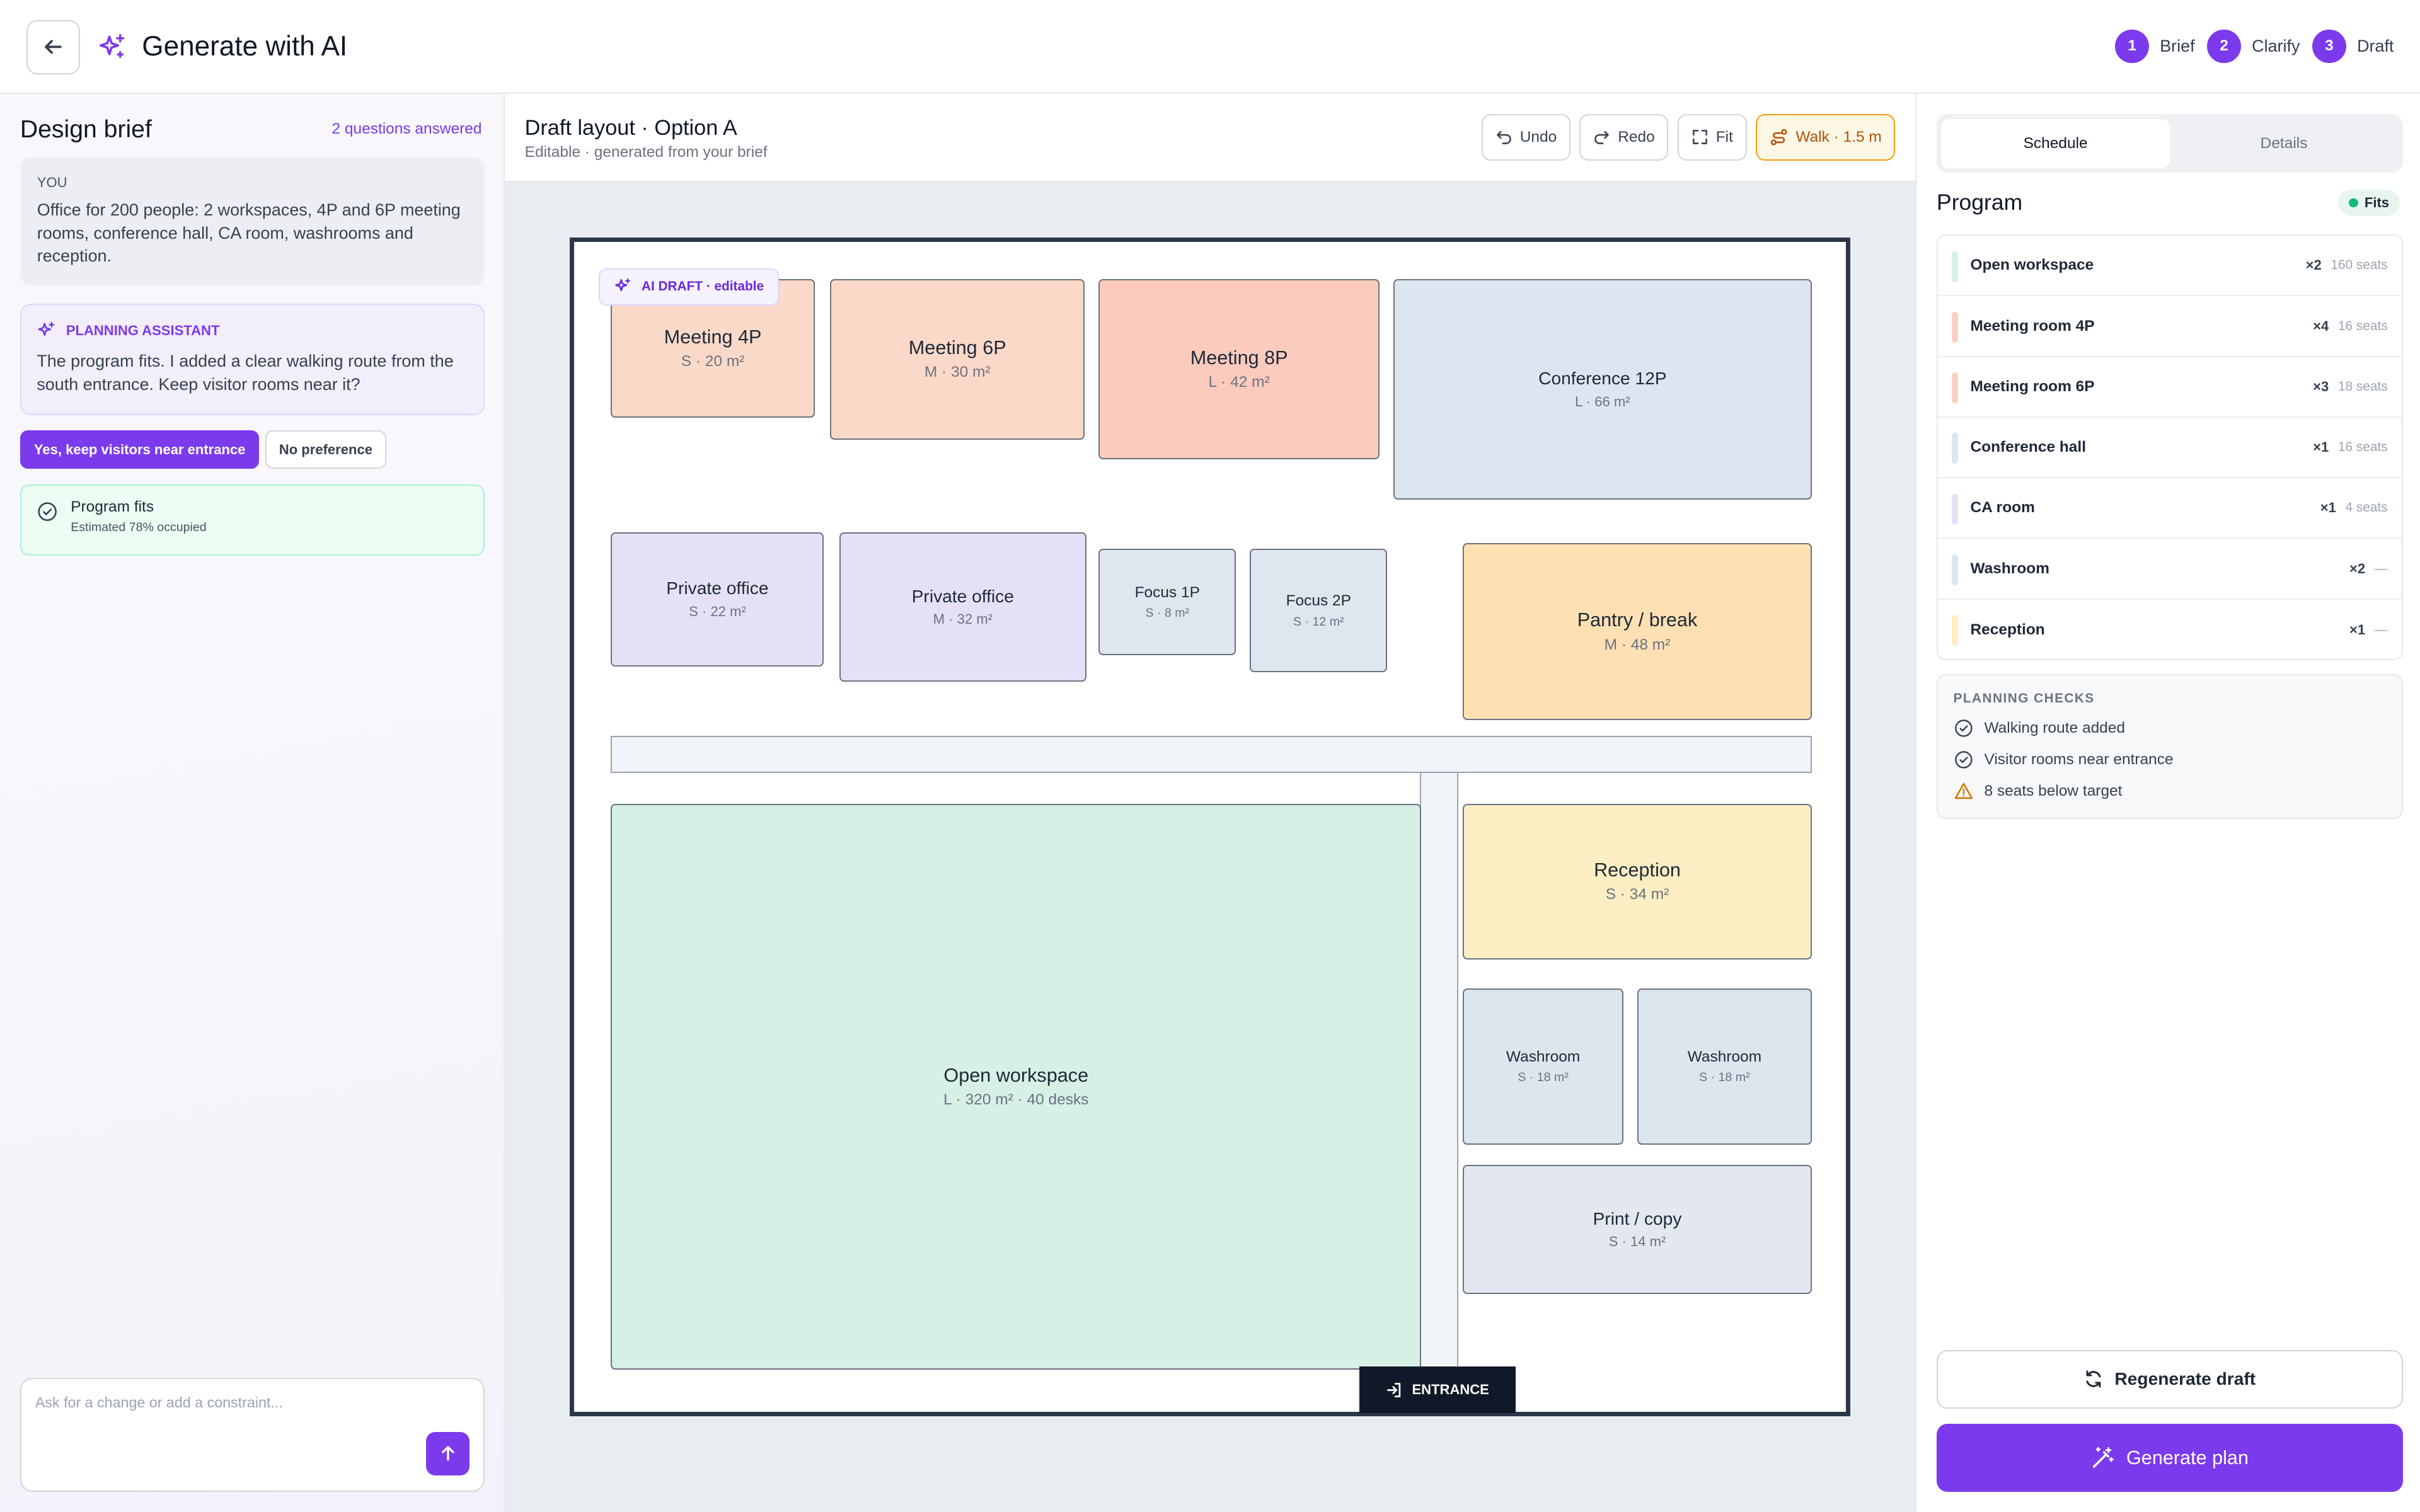 The height and width of the screenshot is (1512, 2420). I want to click on check-item: Walking route added, so click(2170, 727).